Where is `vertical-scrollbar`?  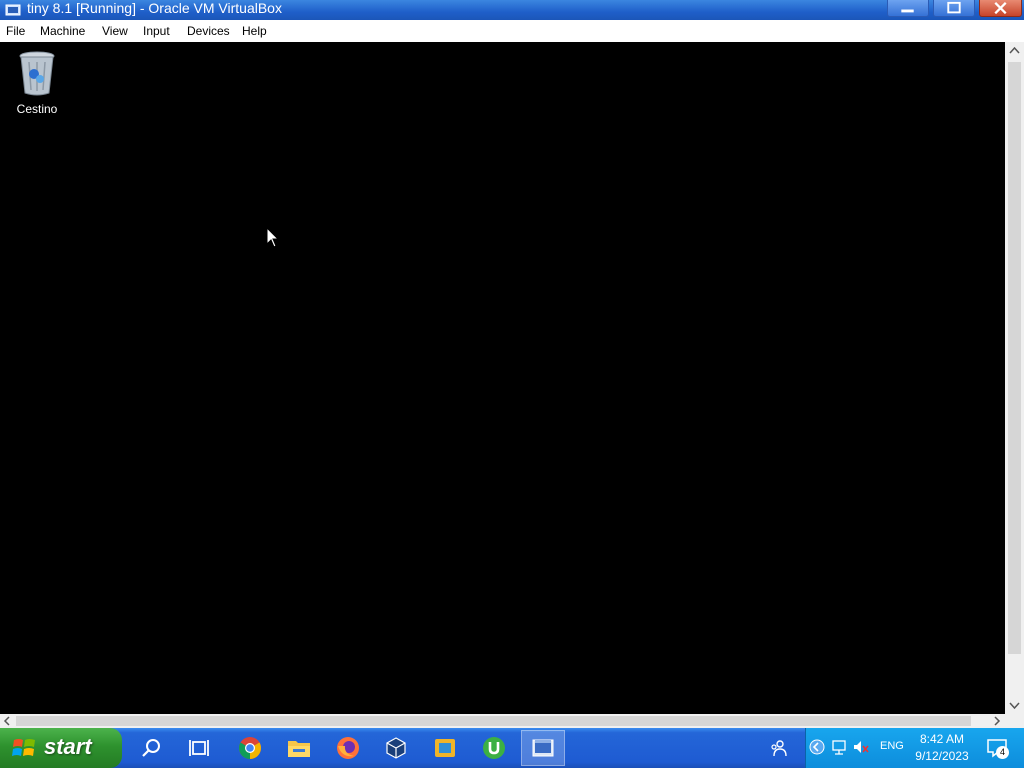 vertical-scrollbar is located at coordinates (1014, 378).